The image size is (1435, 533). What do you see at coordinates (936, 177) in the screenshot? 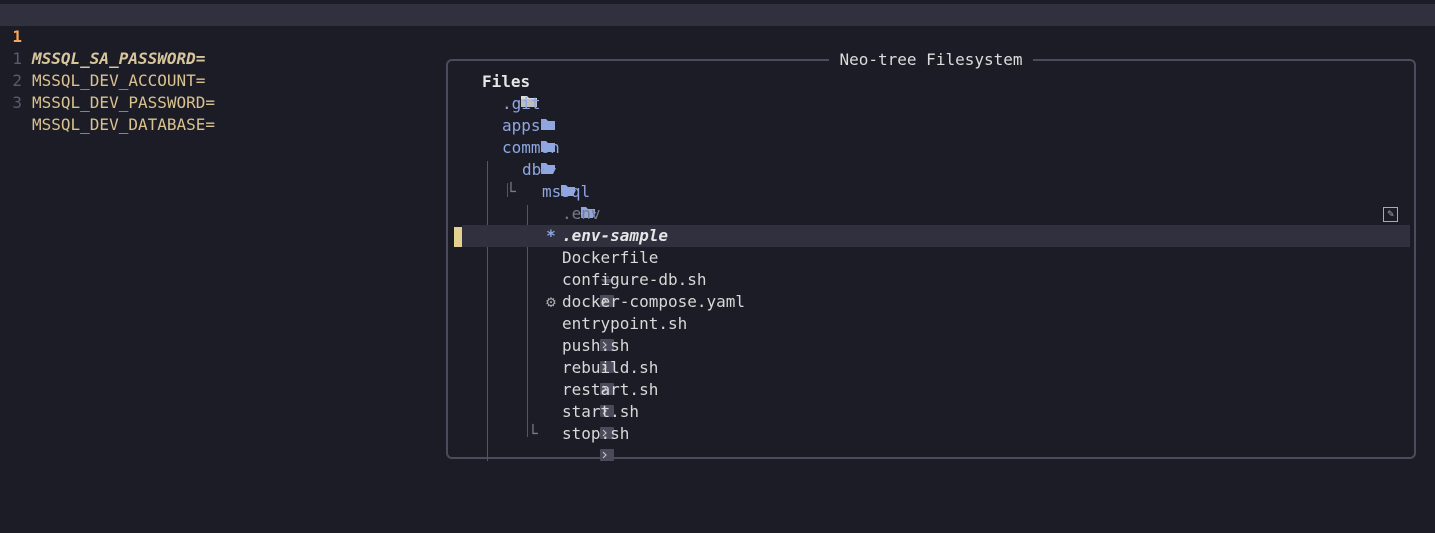
I see `tree-item-db: db` at bounding box center [936, 177].